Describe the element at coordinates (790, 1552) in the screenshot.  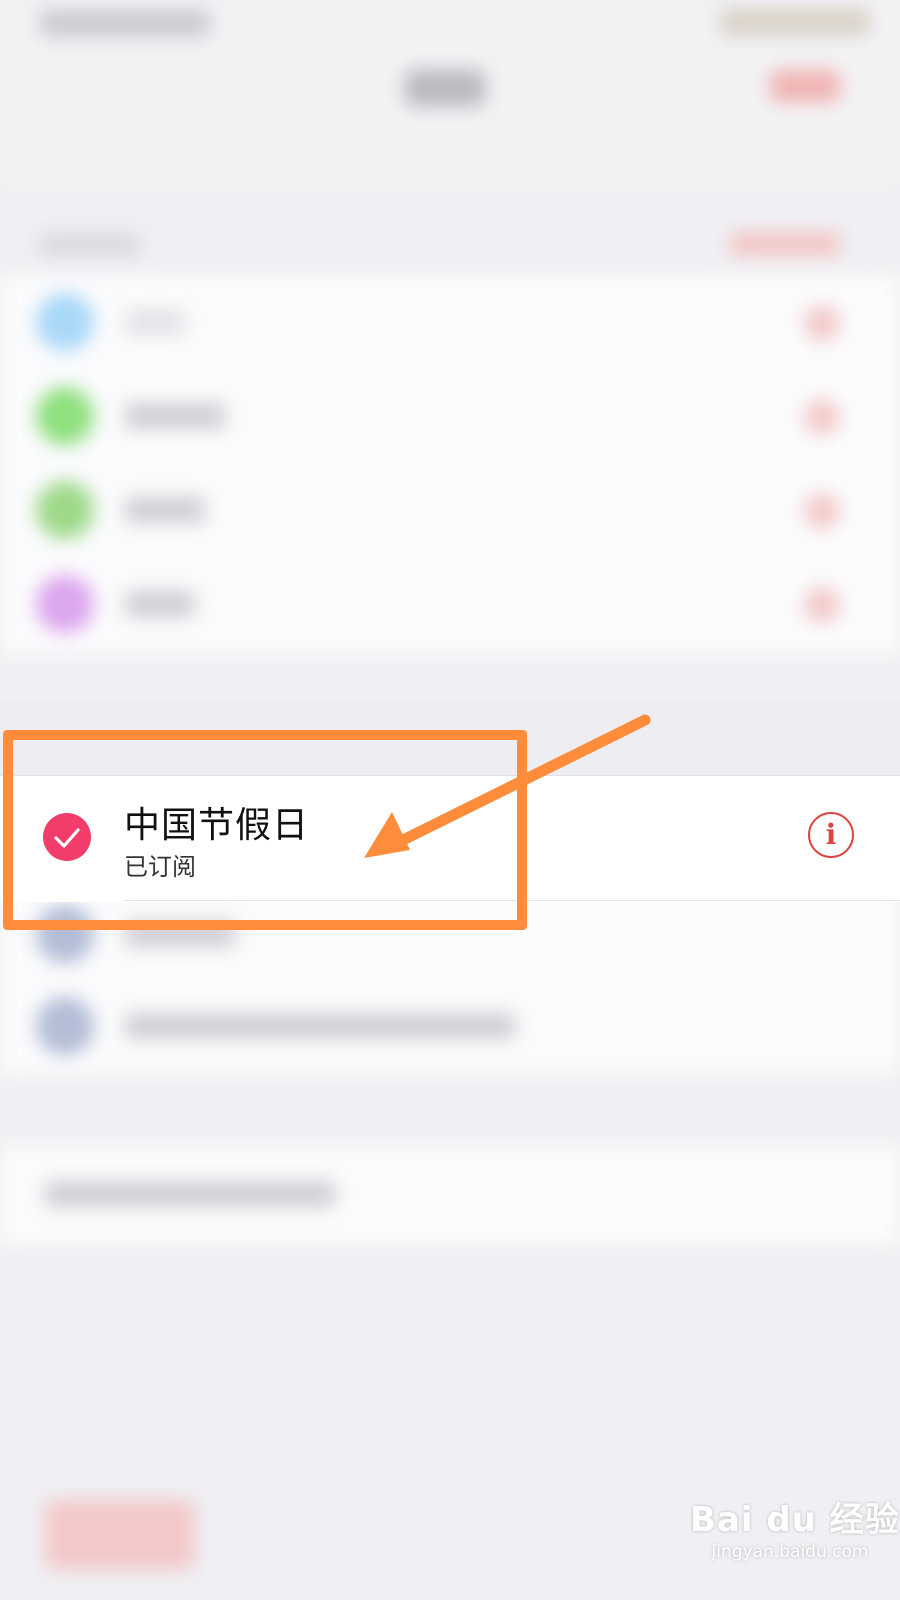
I see `watermark-url: jingyan.baidu.com` at that location.